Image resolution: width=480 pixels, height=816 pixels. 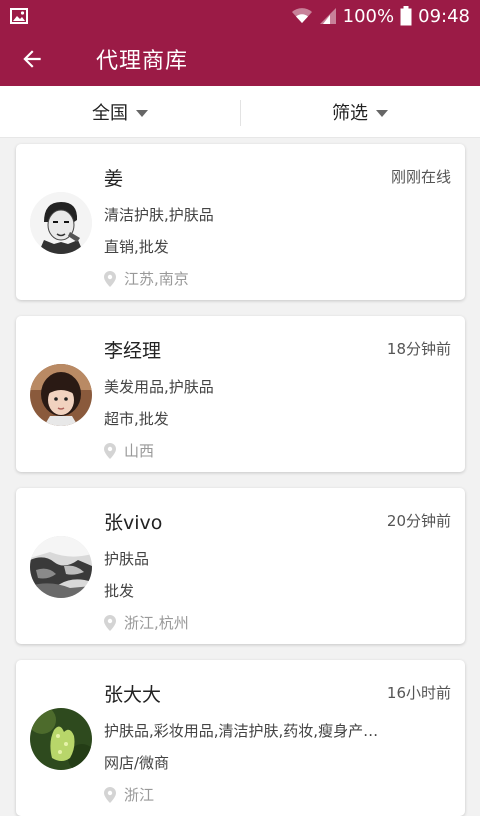 What do you see at coordinates (114, 179) in the screenshot?
I see `agent-name: 姜` at bounding box center [114, 179].